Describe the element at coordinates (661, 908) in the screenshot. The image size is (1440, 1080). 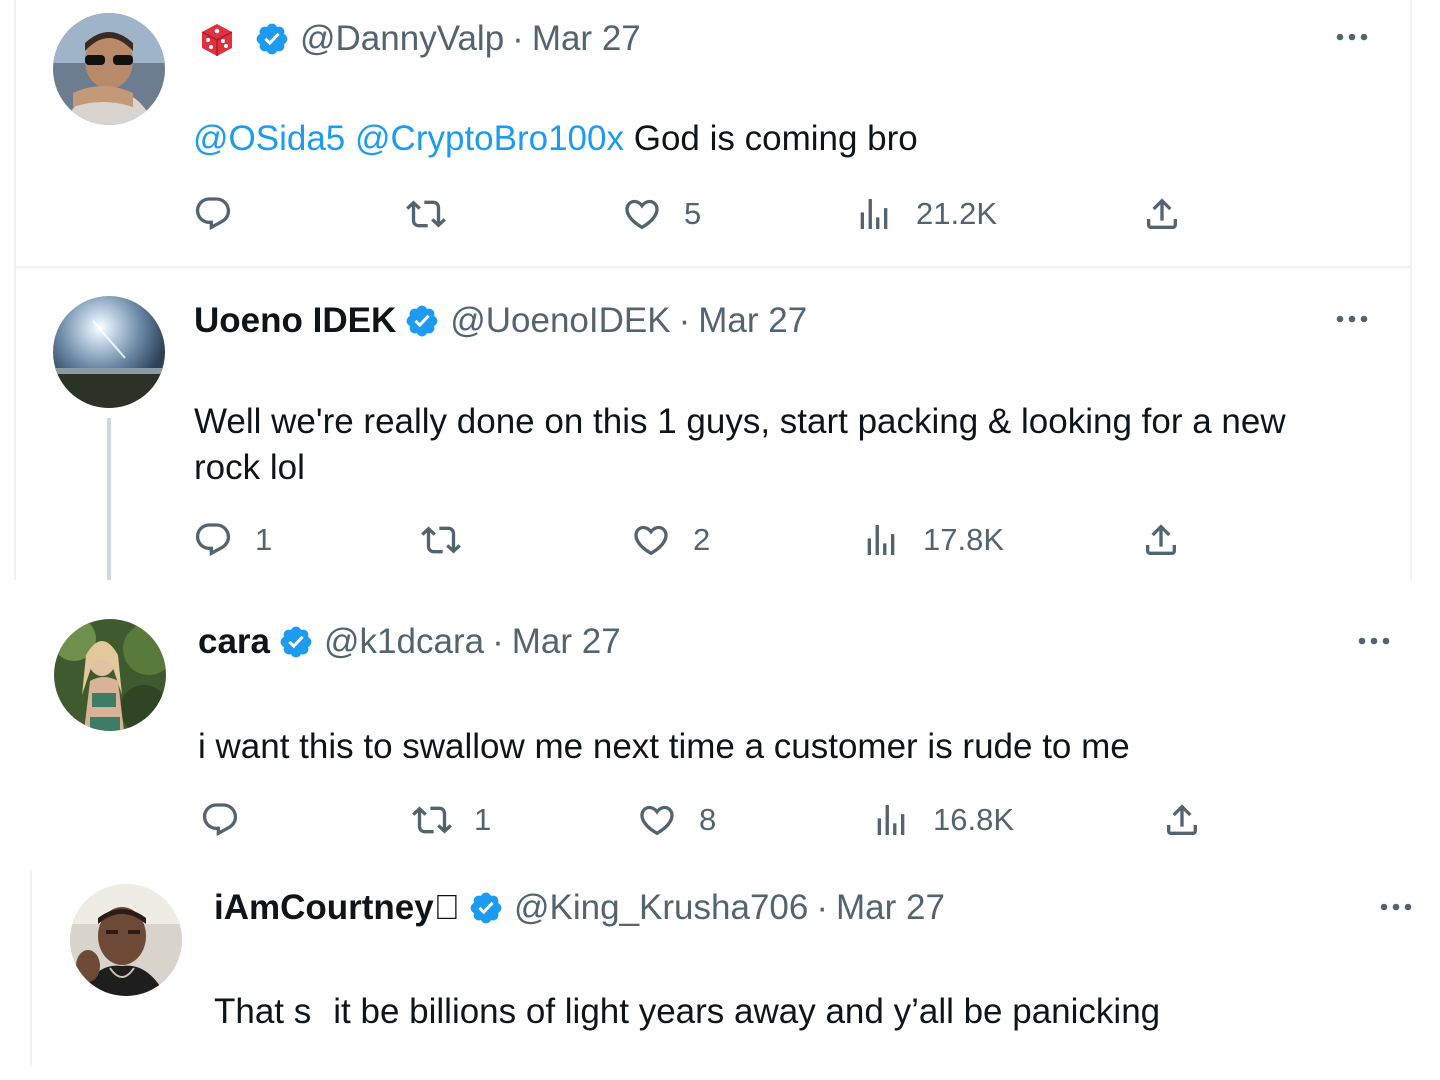
I see `user-handle: @King_Krusha706` at that location.